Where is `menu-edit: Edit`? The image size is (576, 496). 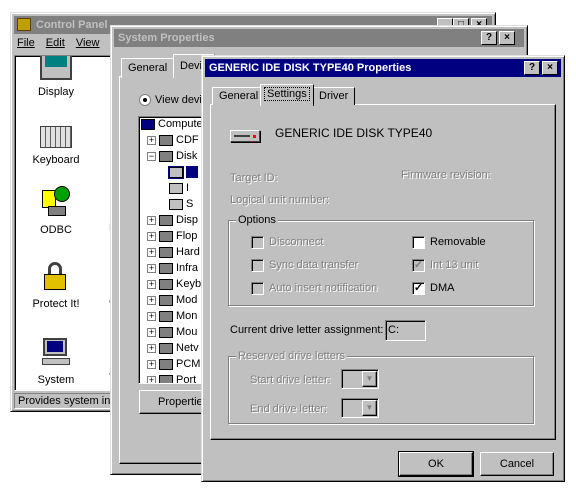
menu-edit: Edit is located at coordinates (55, 43).